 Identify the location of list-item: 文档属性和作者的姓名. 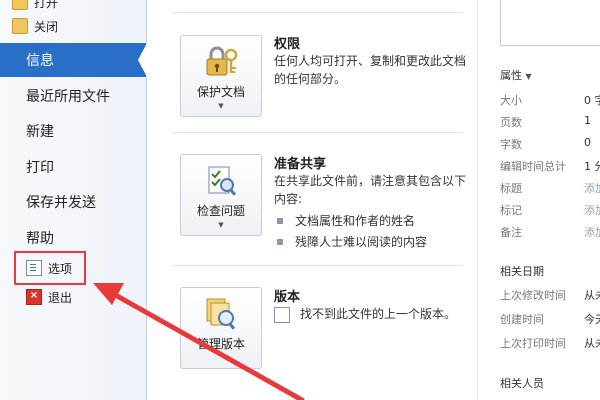
(346, 220).